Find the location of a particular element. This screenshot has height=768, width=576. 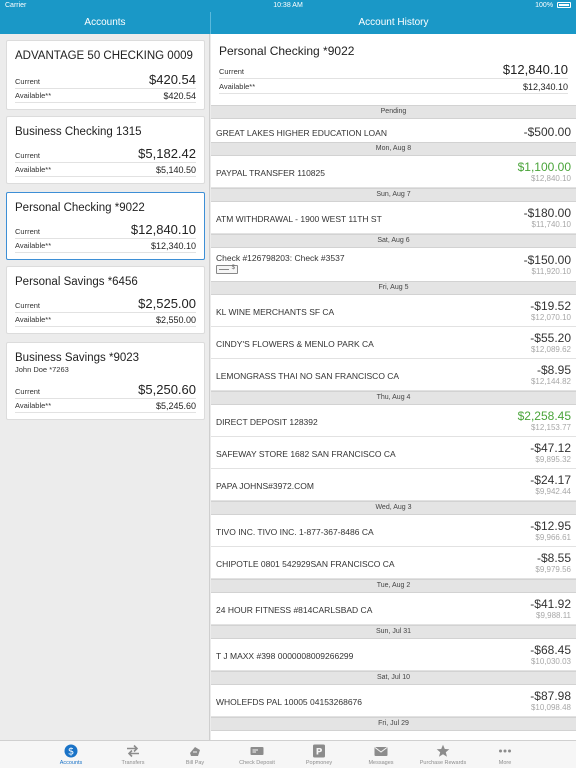

available-balance-row: Available** $5,140.50 is located at coordinates (105, 170).